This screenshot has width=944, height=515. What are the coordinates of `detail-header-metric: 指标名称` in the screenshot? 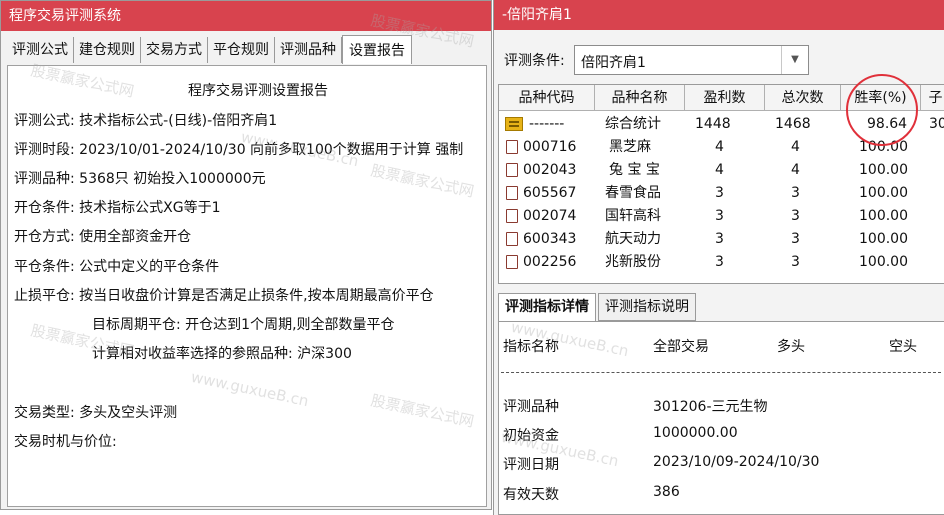 It's located at (531, 347).